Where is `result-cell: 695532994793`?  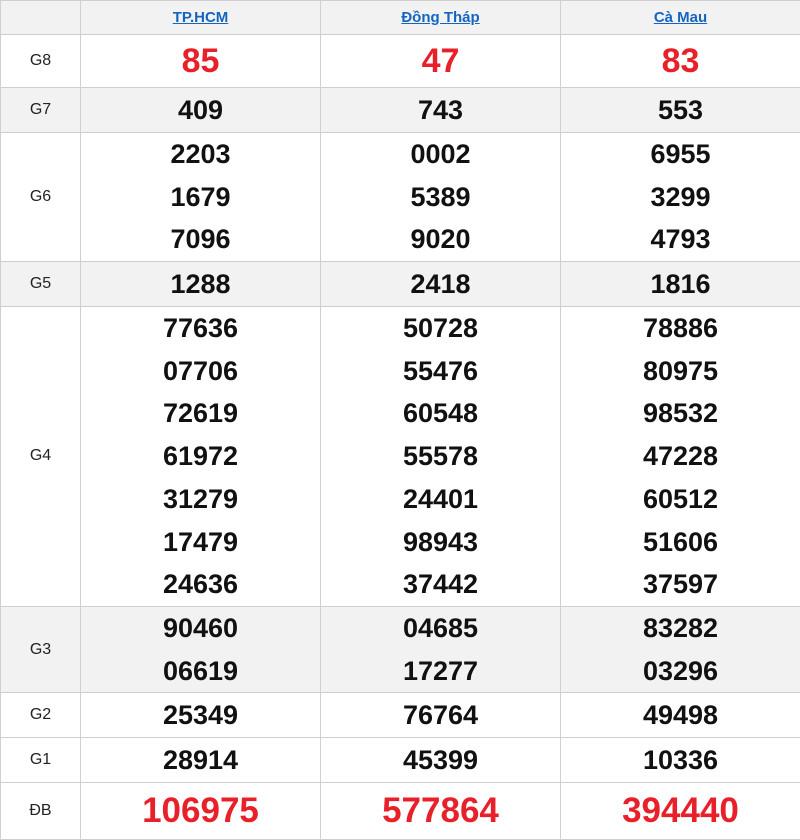 result-cell: 695532994793 is located at coordinates (680, 197).